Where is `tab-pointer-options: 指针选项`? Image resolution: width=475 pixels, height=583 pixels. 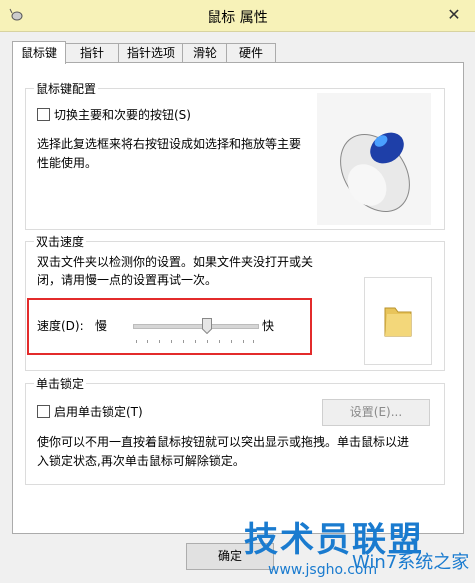 tab-pointer-options: 指针选项 is located at coordinates (151, 53).